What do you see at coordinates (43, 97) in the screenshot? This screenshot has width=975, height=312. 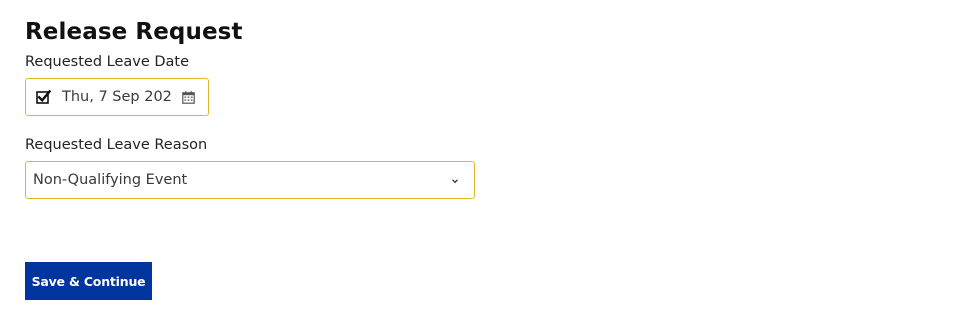 I see `checkbox-checked-icon` at bounding box center [43, 97].